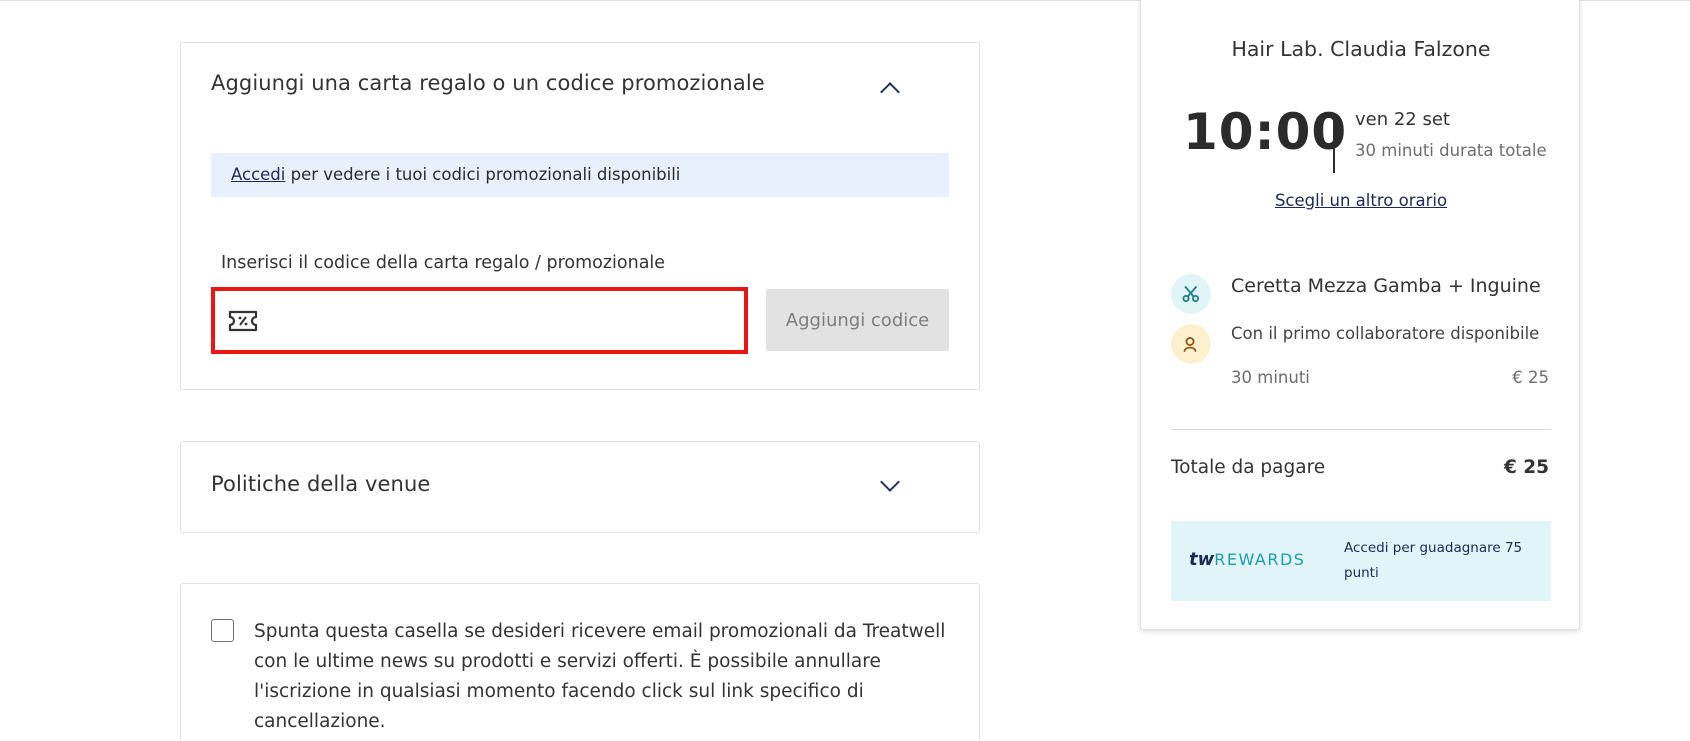 The width and height of the screenshot is (1690, 741). I want to click on marketing-consent-checkbox, so click(222, 630).